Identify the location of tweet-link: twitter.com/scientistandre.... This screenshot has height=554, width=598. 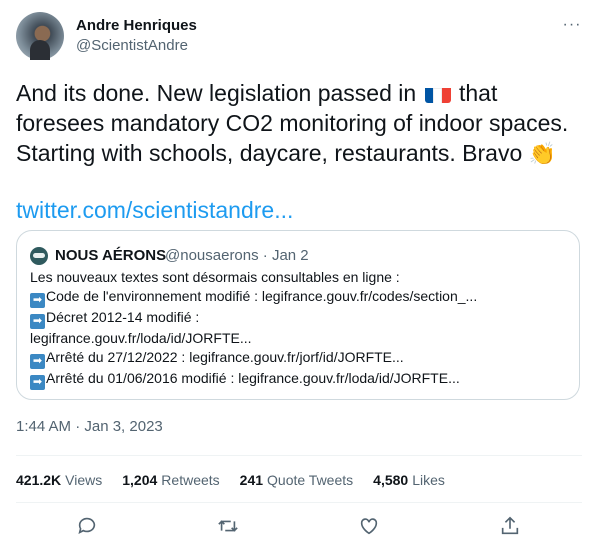
(154, 210).